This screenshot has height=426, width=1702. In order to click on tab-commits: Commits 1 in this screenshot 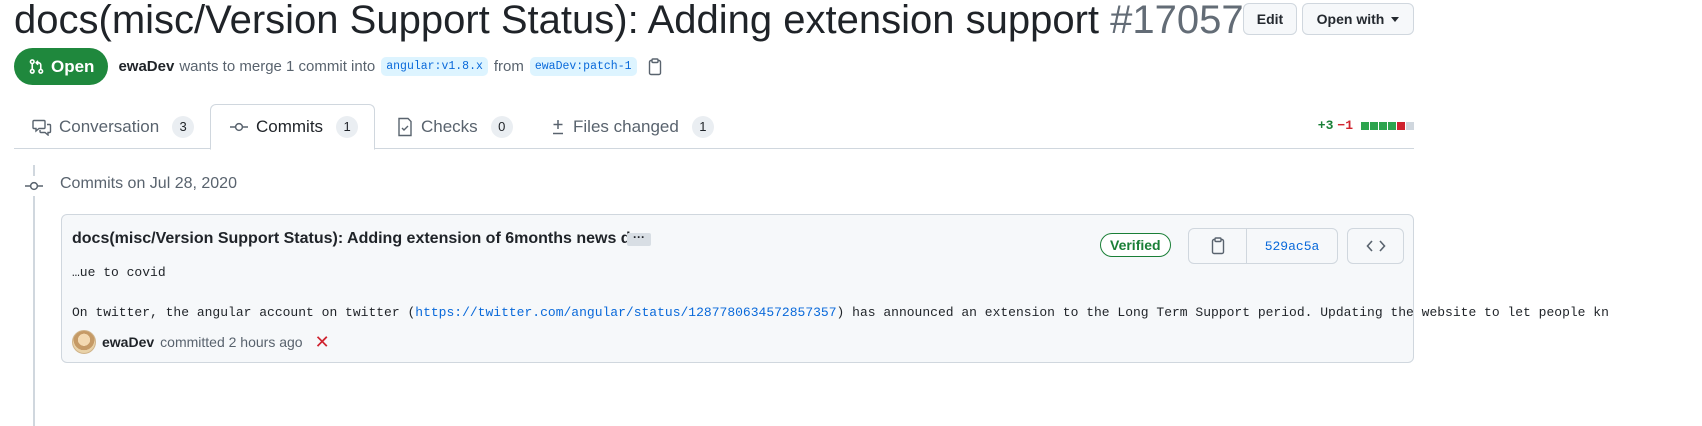, I will do `click(293, 127)`.